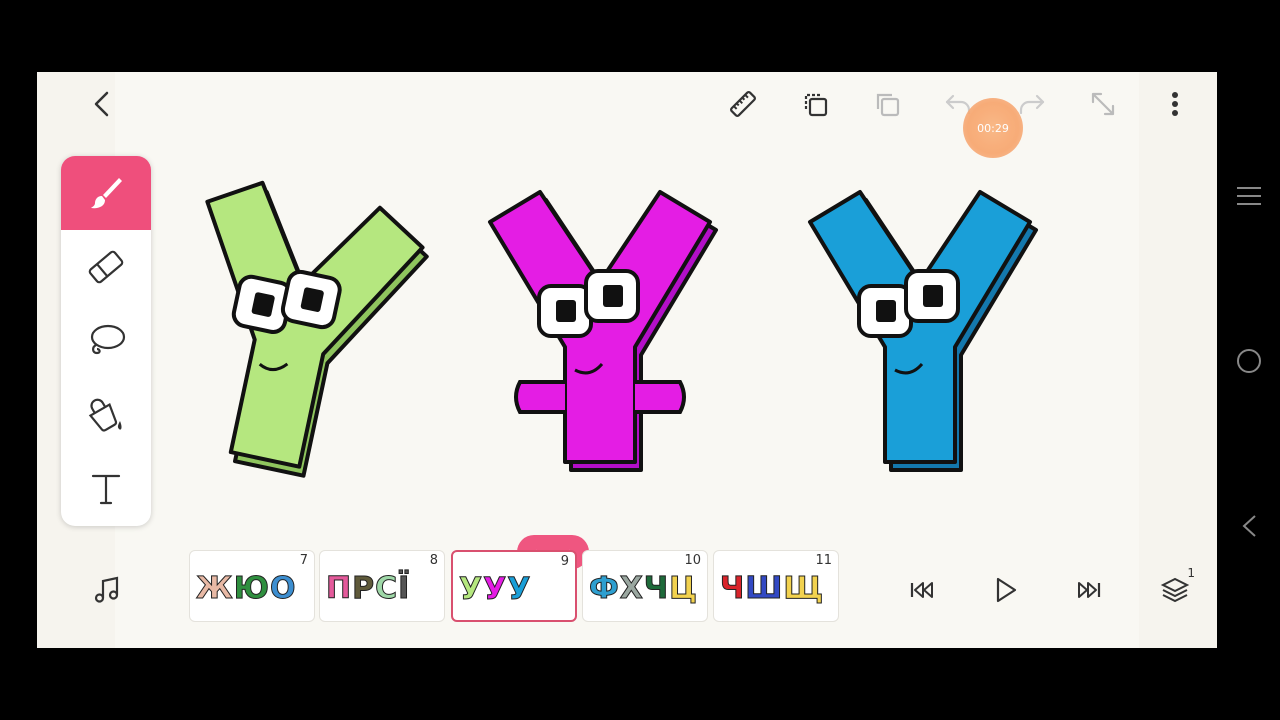 The image size is (1280, 720). I want to click on music-button, so click(107, 590).